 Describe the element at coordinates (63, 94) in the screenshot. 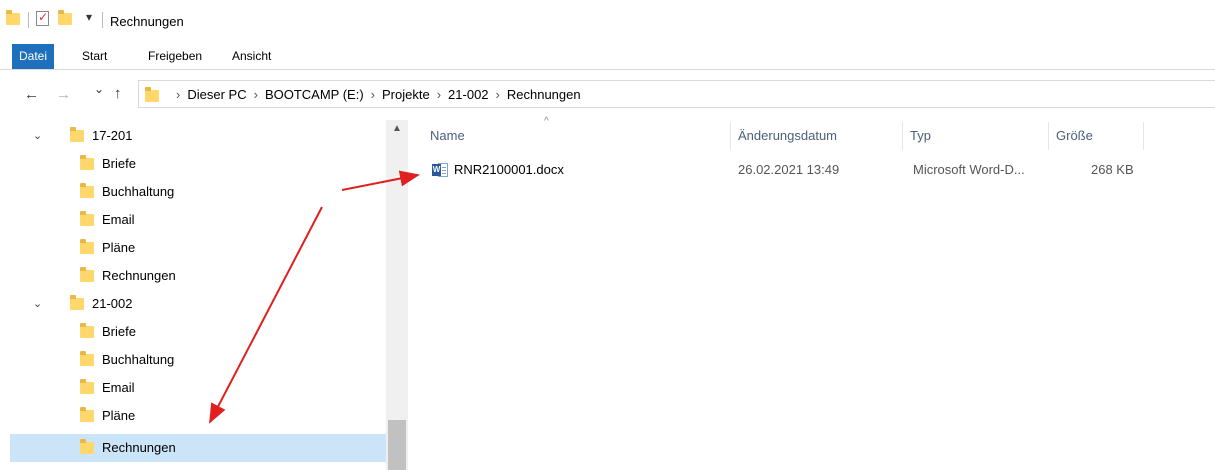

I see `forward-icon: →` at that location.